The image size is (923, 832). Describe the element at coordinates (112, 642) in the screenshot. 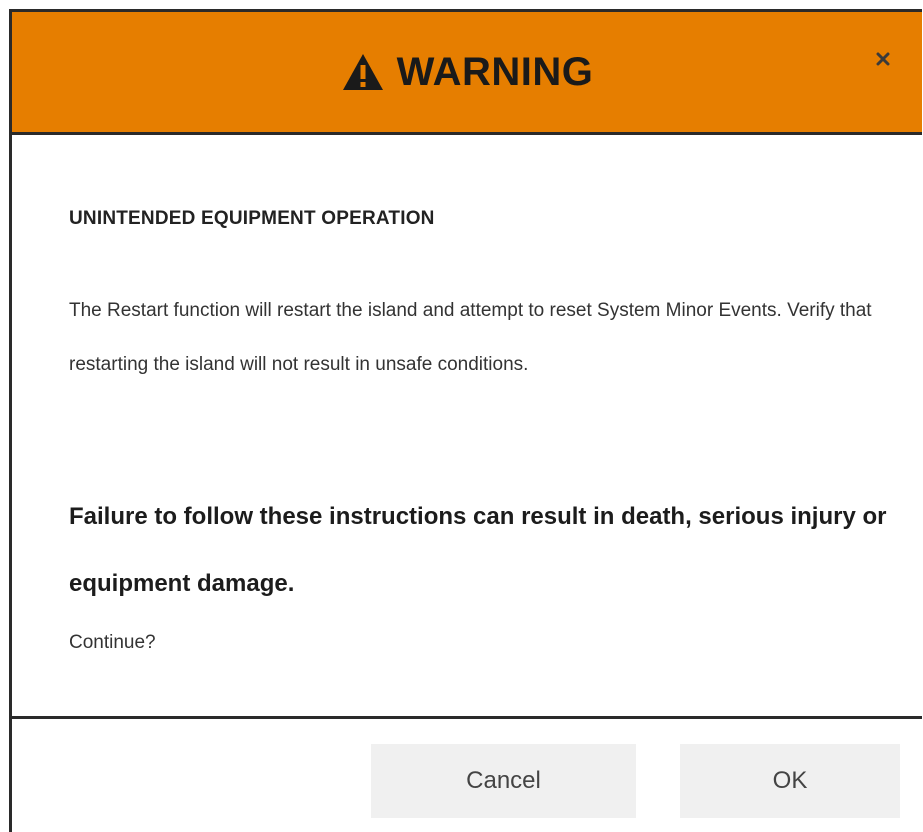

I see `continue-prompt: Continue?` at that location.